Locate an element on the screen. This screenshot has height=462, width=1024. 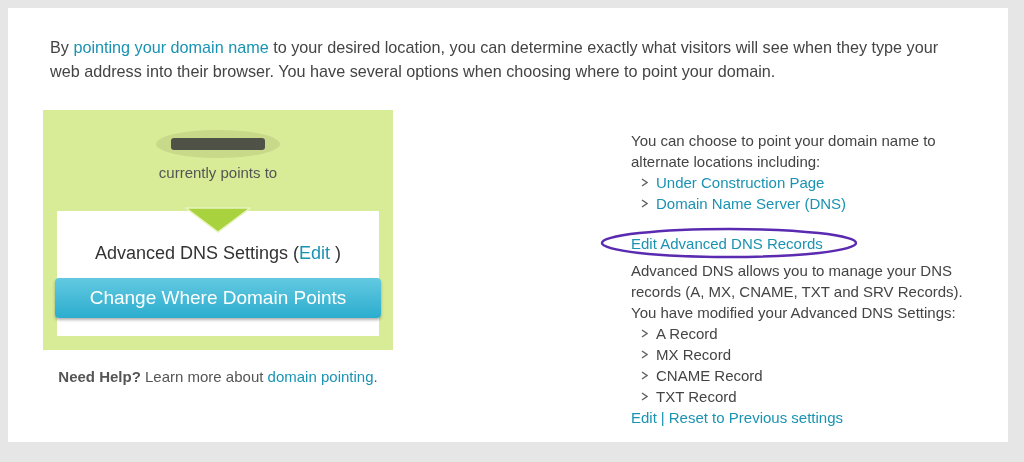
down-triangle-icon is located at coordinates (218, 220).